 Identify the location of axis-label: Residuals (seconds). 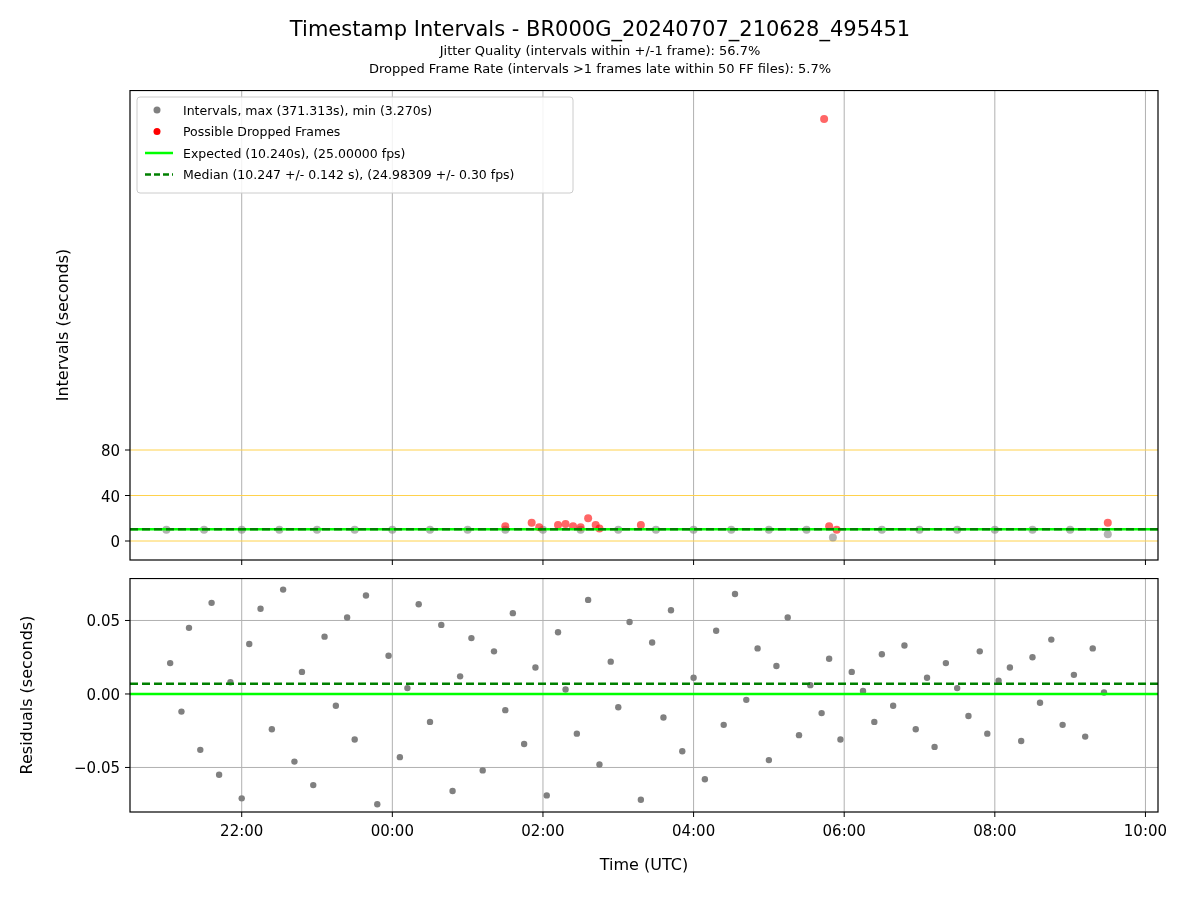
(26, 695).